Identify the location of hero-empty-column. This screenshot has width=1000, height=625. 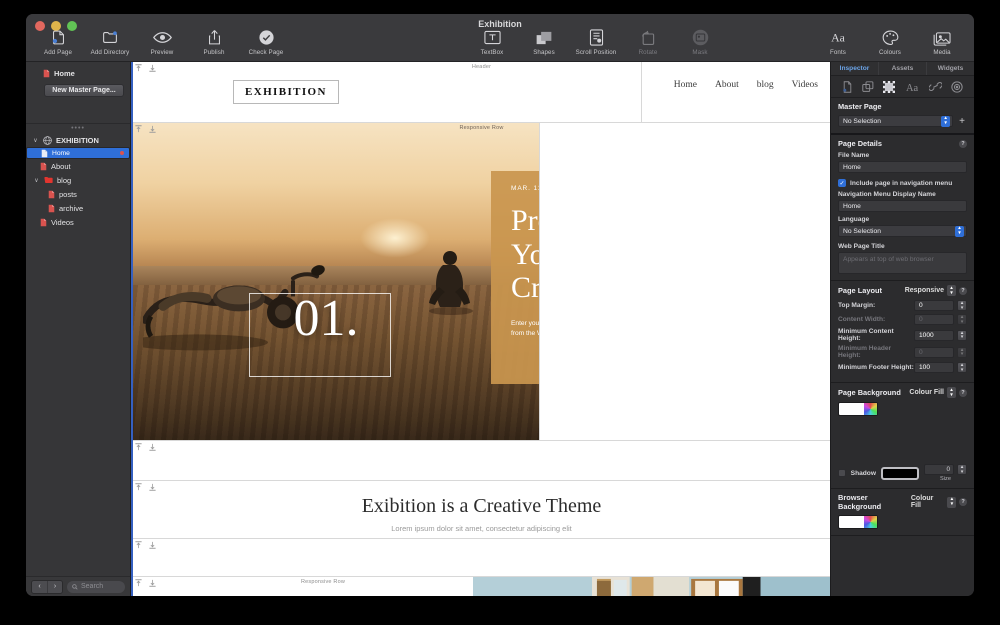
(684, 281).